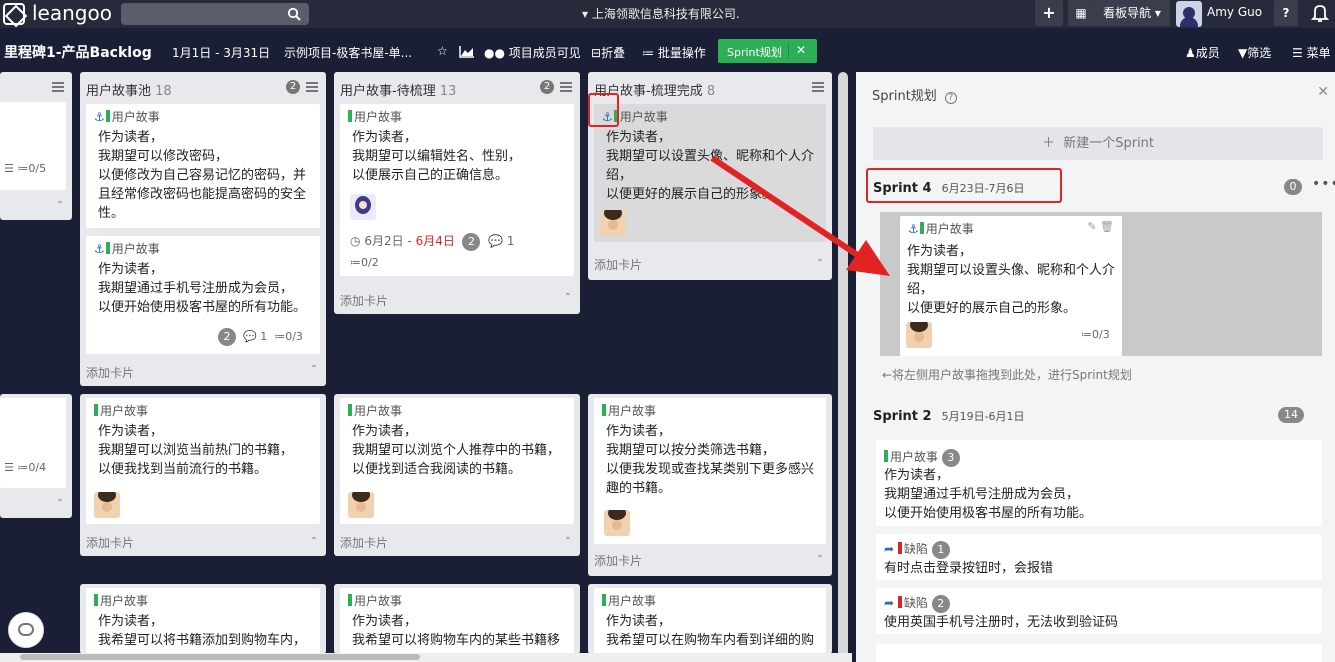 This screenshot has width=1335, height=662. What do you see at coordinates (1098, 143) in the screenshot?
I see `new-sprint-button: ＋ 新建一个Sprint` at bounding box center [1098, 143].